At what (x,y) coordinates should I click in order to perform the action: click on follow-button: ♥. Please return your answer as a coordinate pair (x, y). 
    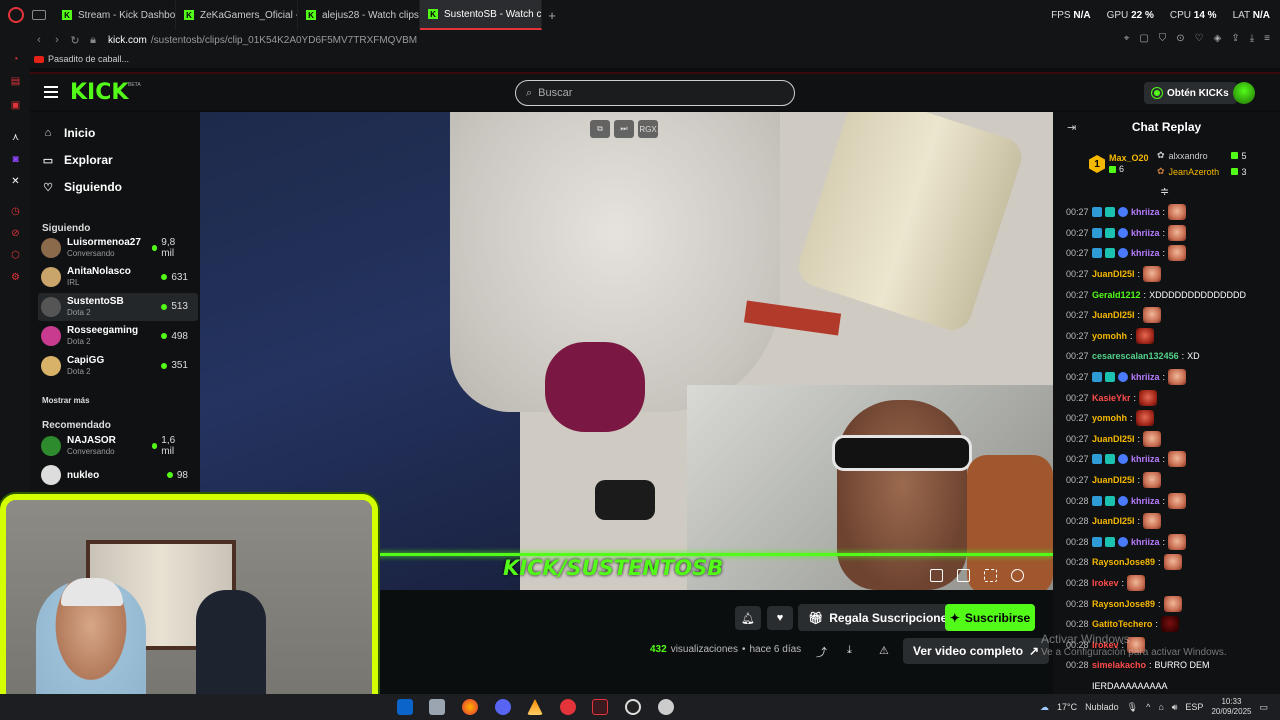
    Looking at the image, I should click on (780, 618).